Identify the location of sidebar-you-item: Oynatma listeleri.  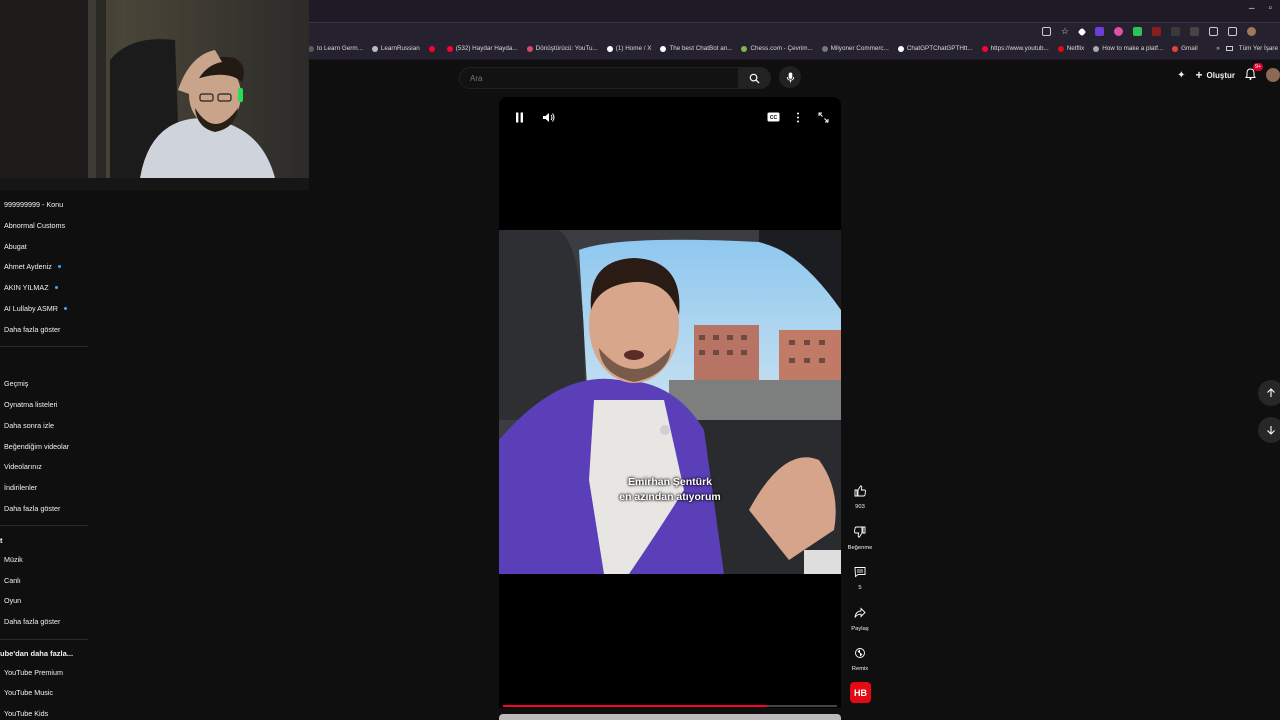
(31, 404).